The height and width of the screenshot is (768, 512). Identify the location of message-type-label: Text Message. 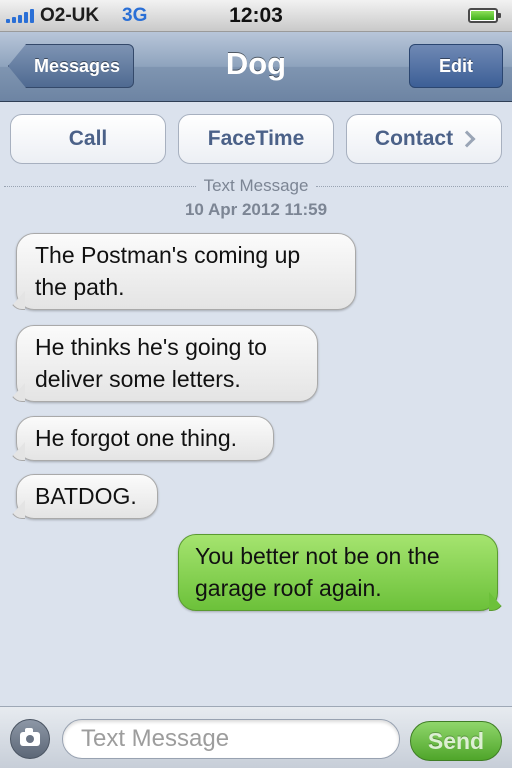
(256, 185).